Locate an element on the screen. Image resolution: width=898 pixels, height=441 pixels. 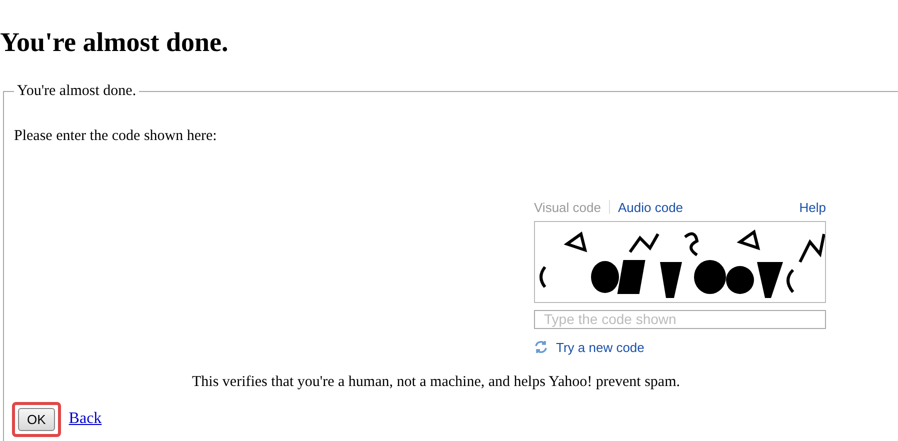
prompt-text: Please enter the code shown here: is located at coordinates (116, 136).